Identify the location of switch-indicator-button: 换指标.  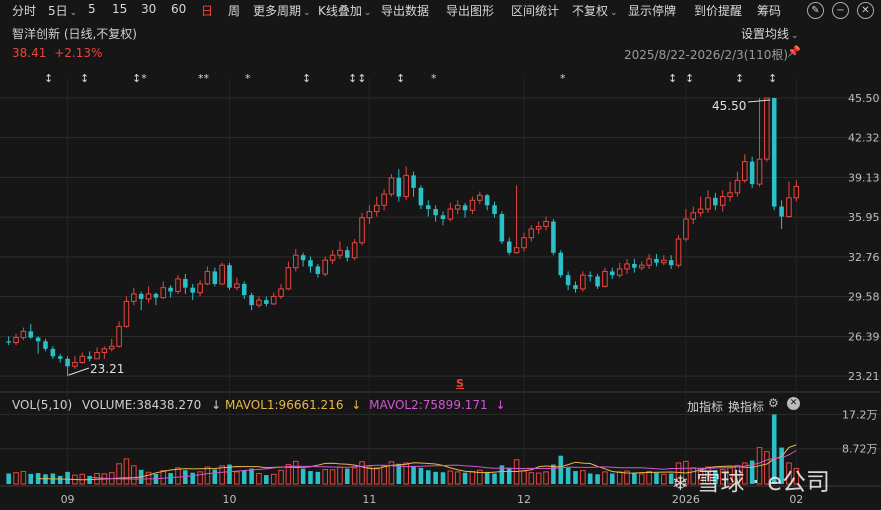
(746, 406).